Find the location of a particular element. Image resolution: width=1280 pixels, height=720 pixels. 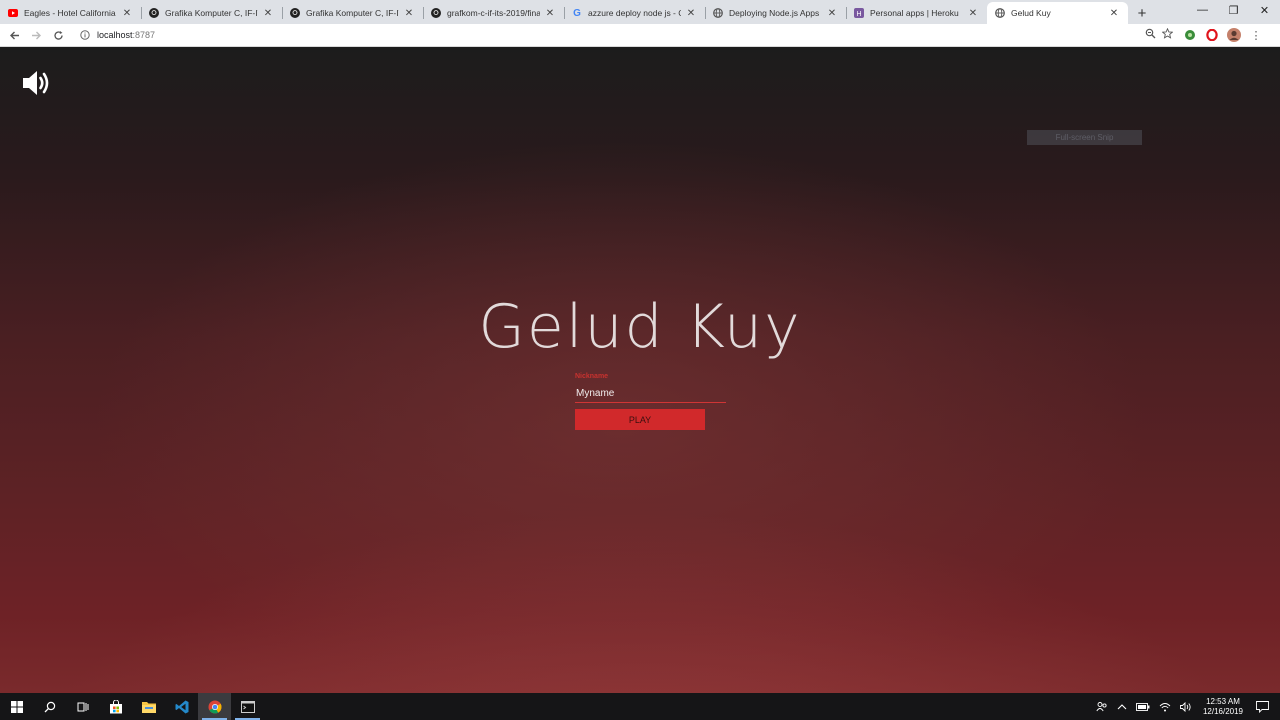

system-tray: 12:53 AM 12/16/2019 is located at coordinates (1188, 706).